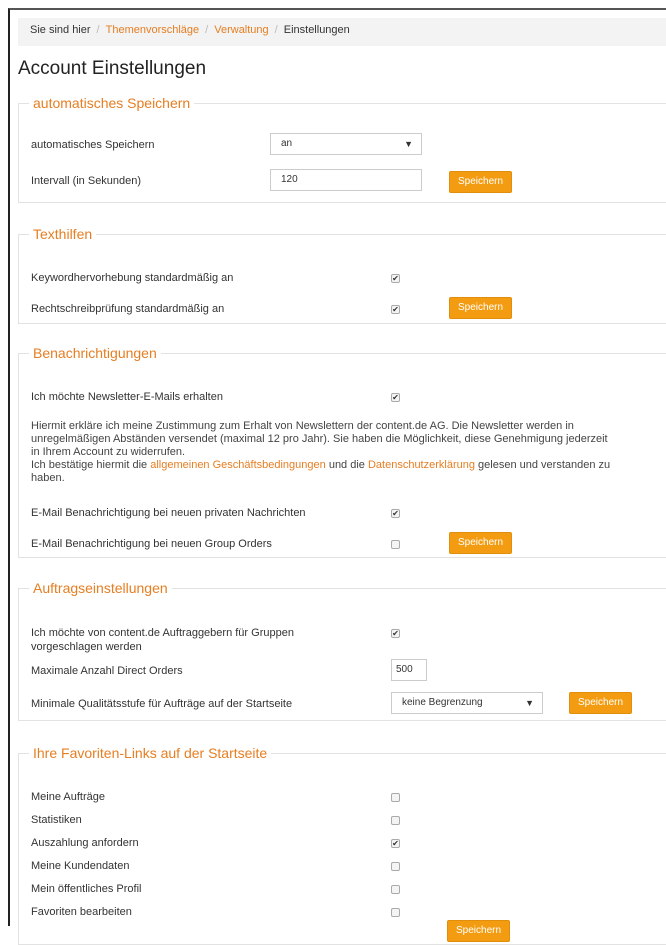 This screenshot has width=666, height=945. I want to click on favoriten-save-button: Speichern, so click(479, 931).